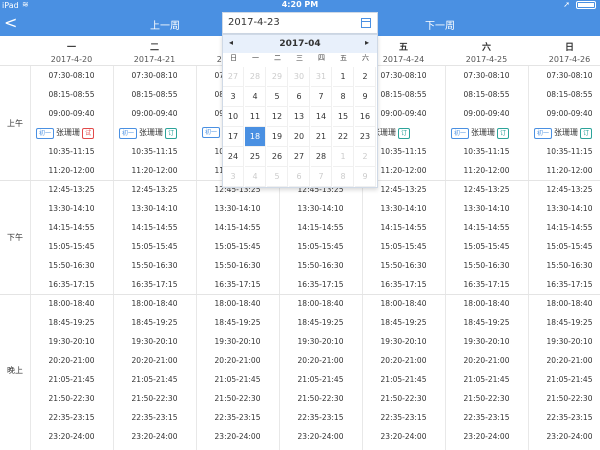  Describe the element at coordinates (365, 177) in the screenshot. I see `date-picker-day: 9` at that location.